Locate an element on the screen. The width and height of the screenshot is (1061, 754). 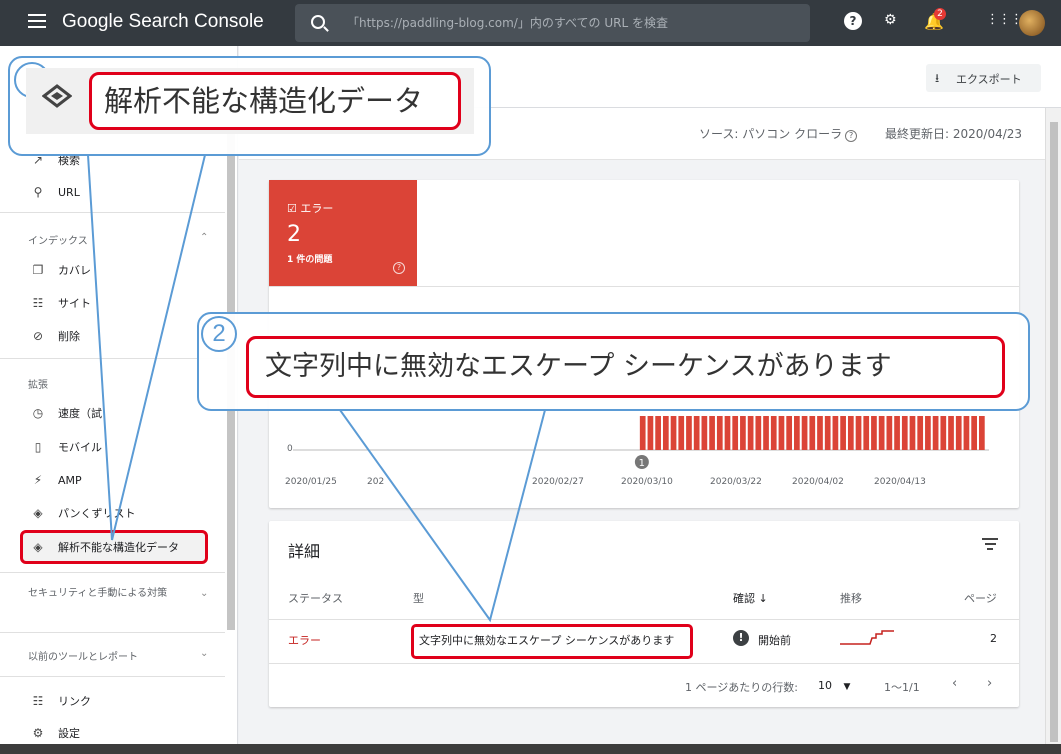
error-summary-tile: ☑ エラー 2 1 件の問題 ? is located at coordinates (343, 233).